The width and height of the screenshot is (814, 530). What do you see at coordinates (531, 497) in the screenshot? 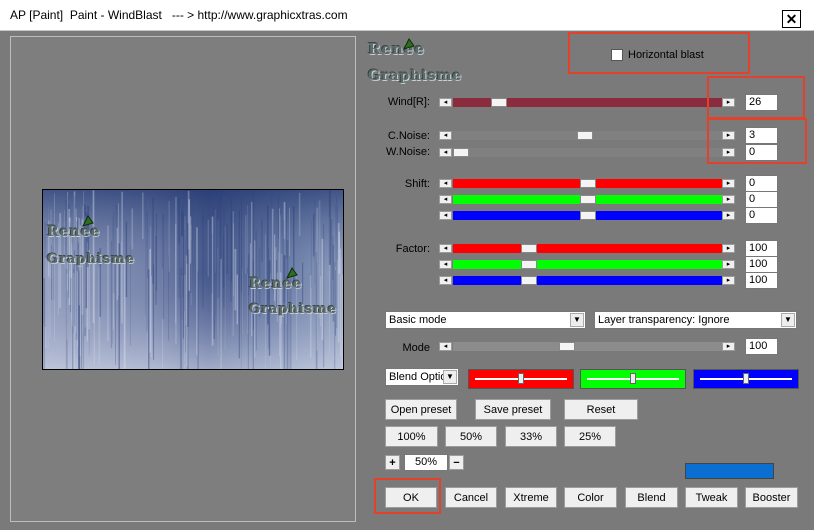
I see `xtreme-button: Xtreme` at bounding box center [531, 497].